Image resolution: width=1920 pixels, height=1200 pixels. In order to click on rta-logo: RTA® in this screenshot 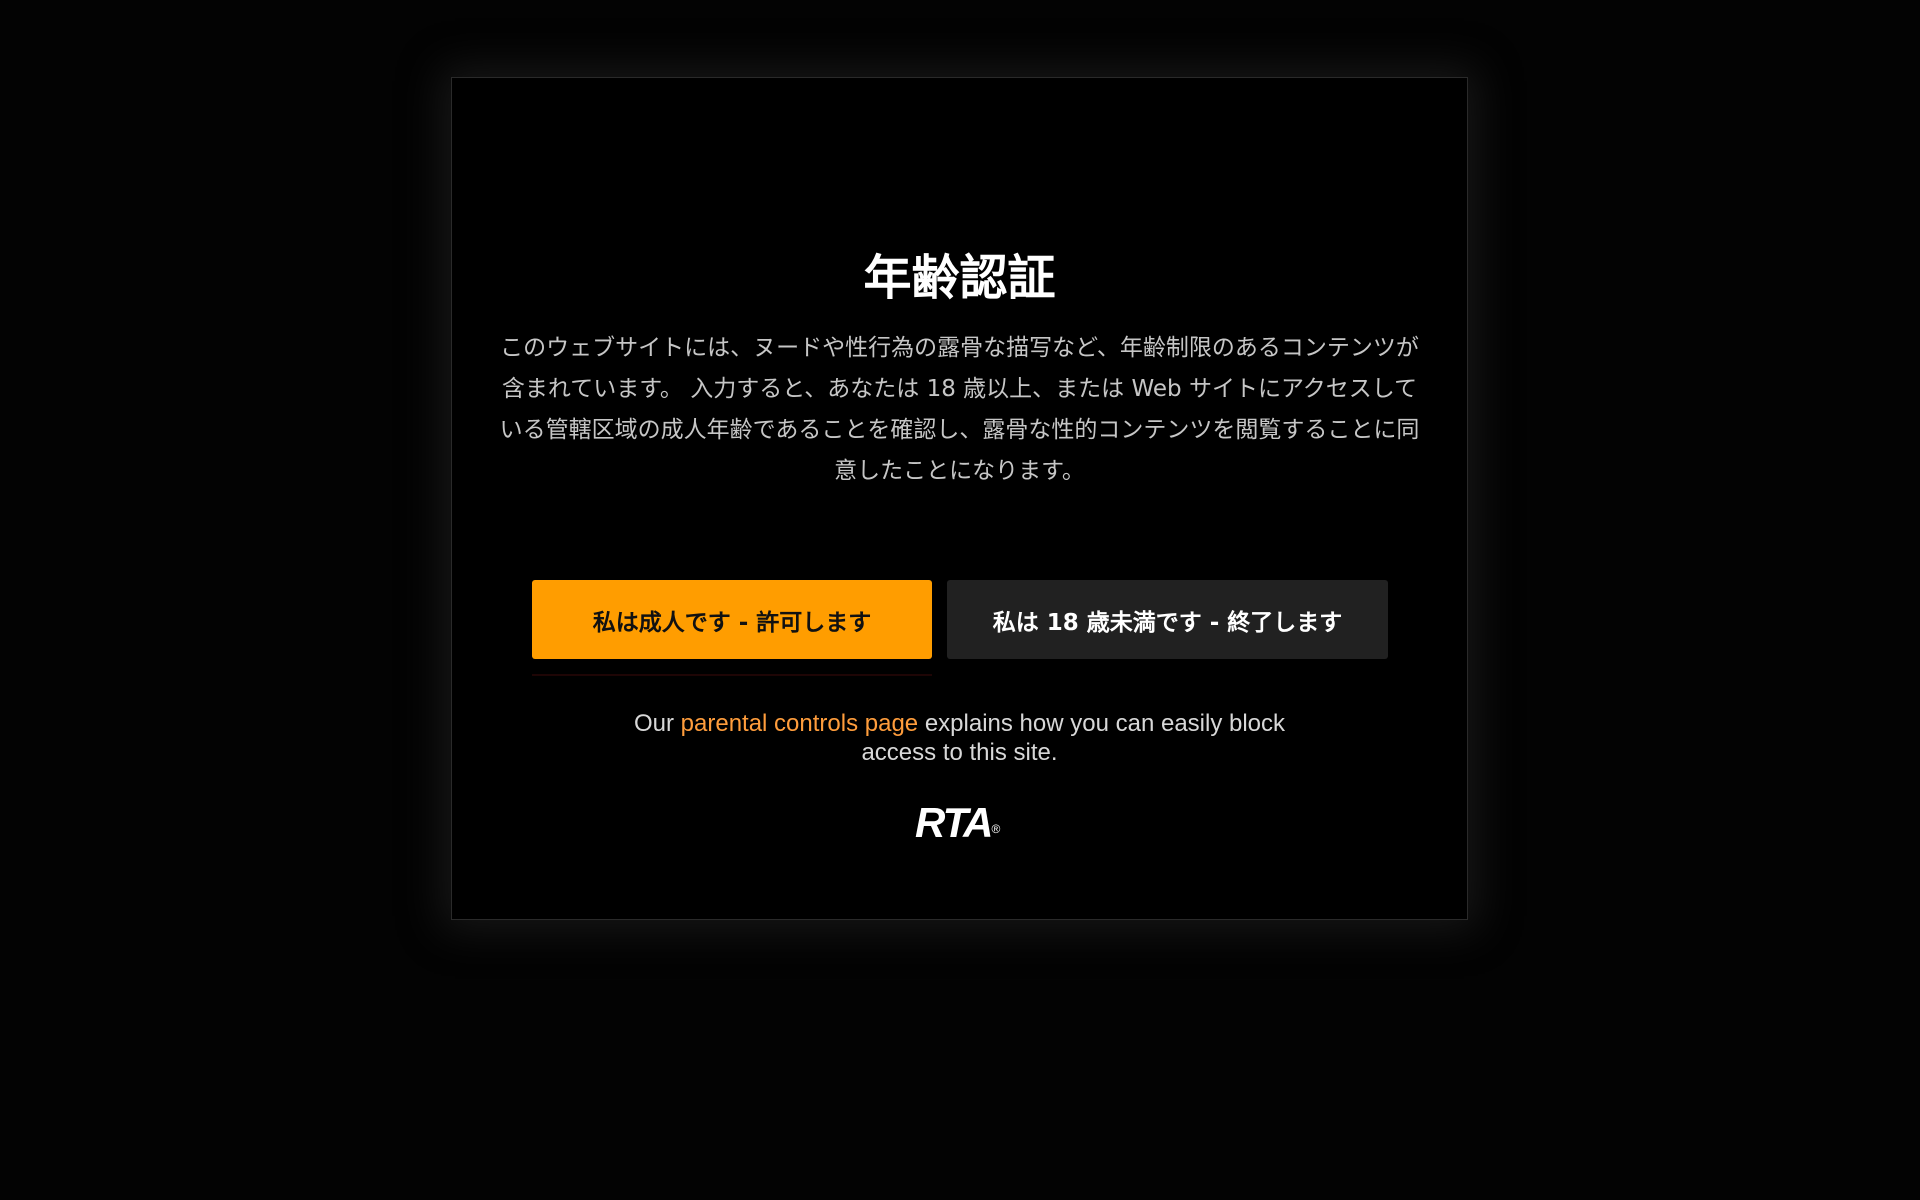, I will do `click(970, 823)`.